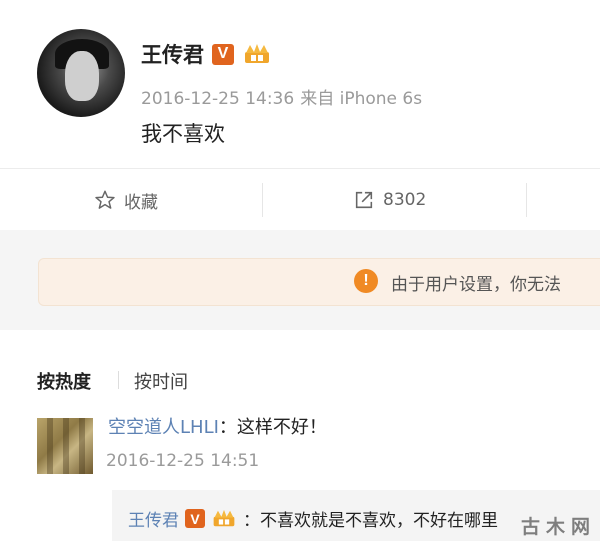 The image size is (600, 541). What do you see at coordinates (163, 427) in the screenshot?
I see `comment-username: 空空道人LHLI` at bounding box center [163, 427].